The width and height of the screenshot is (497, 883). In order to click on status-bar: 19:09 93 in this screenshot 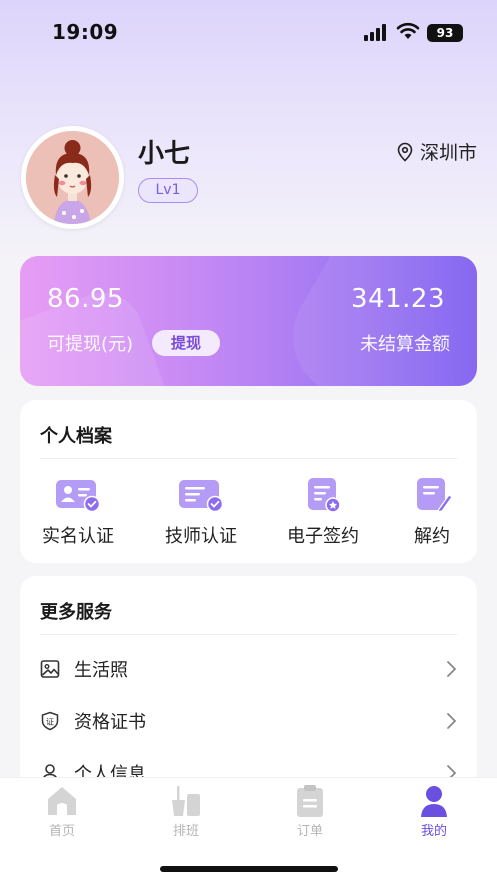, I will do `click(248, 33)`.